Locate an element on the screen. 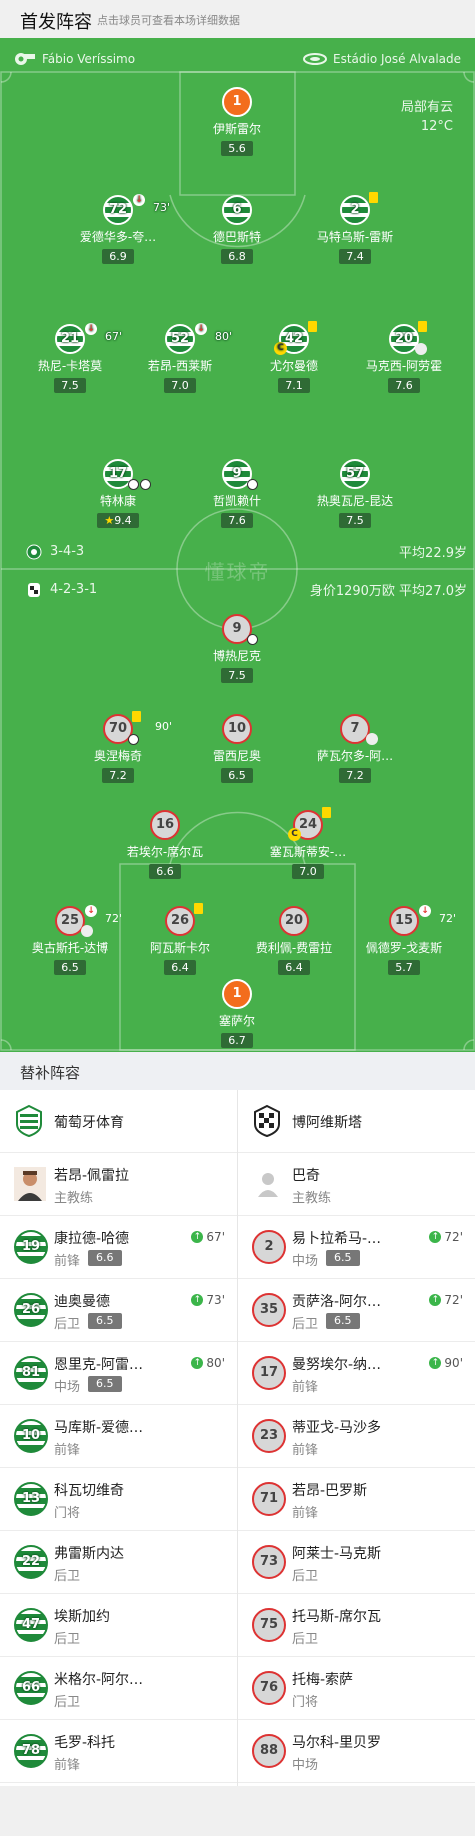 This screenshot has height=1836, width=475. player-name: 若昂-西莱斯 is located at coordinates (180, 366).